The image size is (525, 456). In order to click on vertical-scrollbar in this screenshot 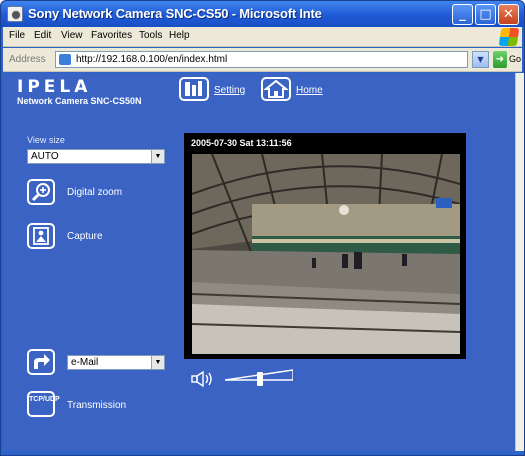, I will do `click(519, 262)`.